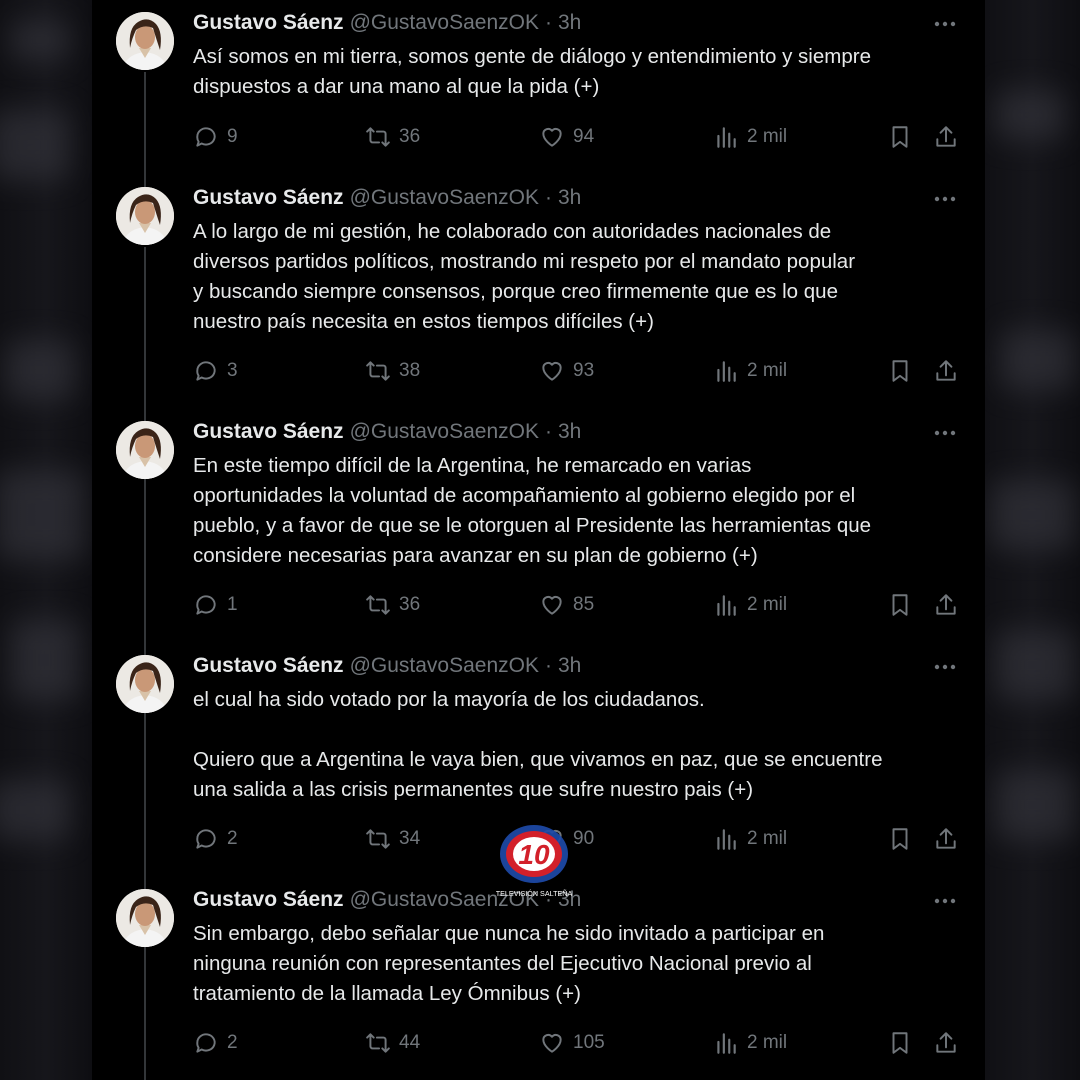 This screenshot has height=1080, width=1080. I want to click on reply-button: 3, so click(215, 371).